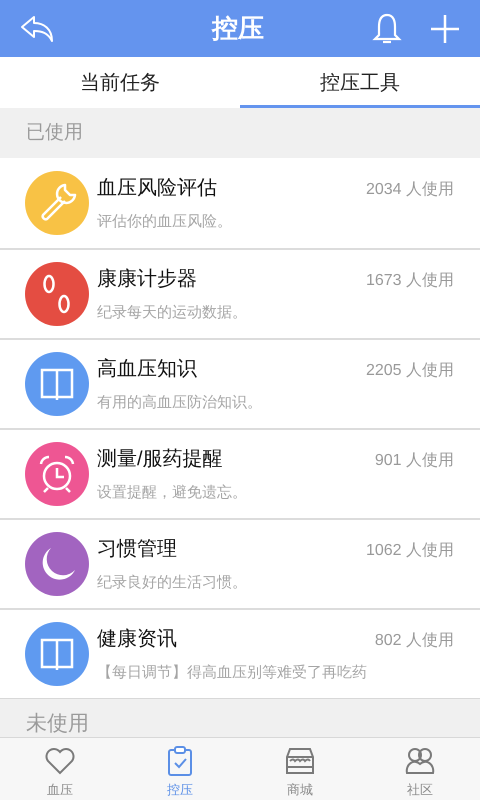 This screenshot has height=800, width=480. I want to click on usage-count: 1062 人使用, so click(410, 550).